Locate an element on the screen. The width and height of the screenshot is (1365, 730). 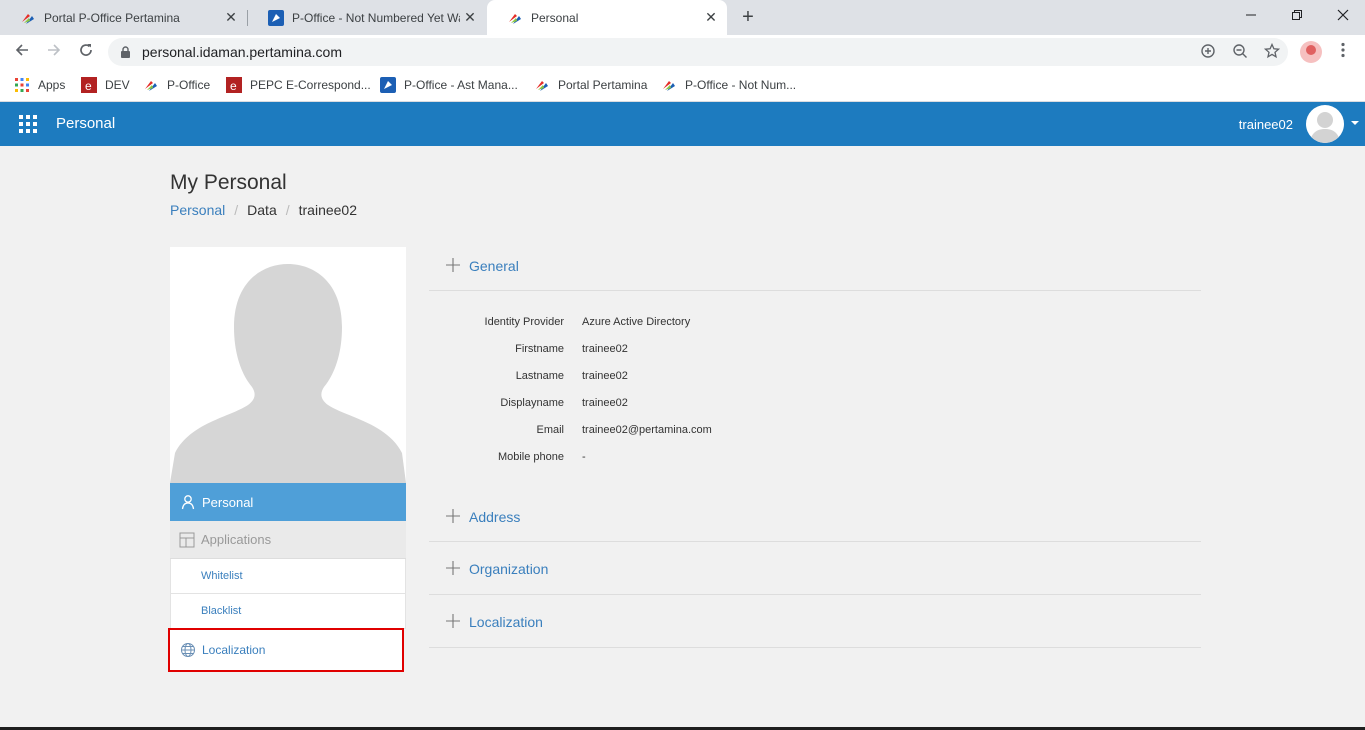
field-label: Displayname is located at coordinates (532, 403).